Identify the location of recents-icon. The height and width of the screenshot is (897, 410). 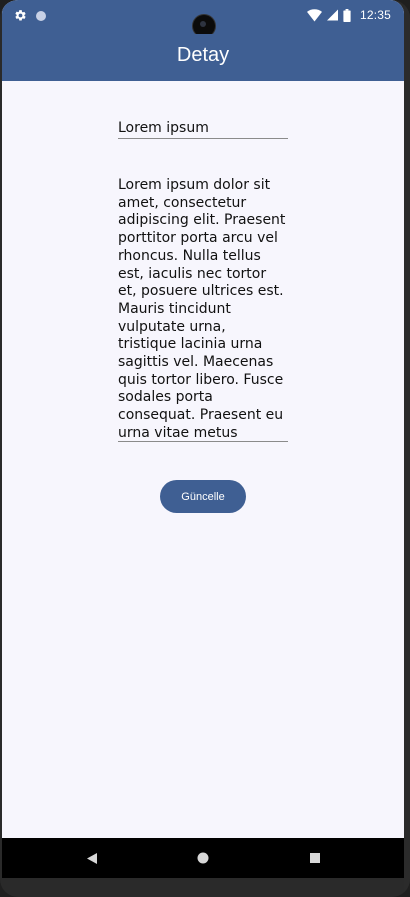
(315, 858).